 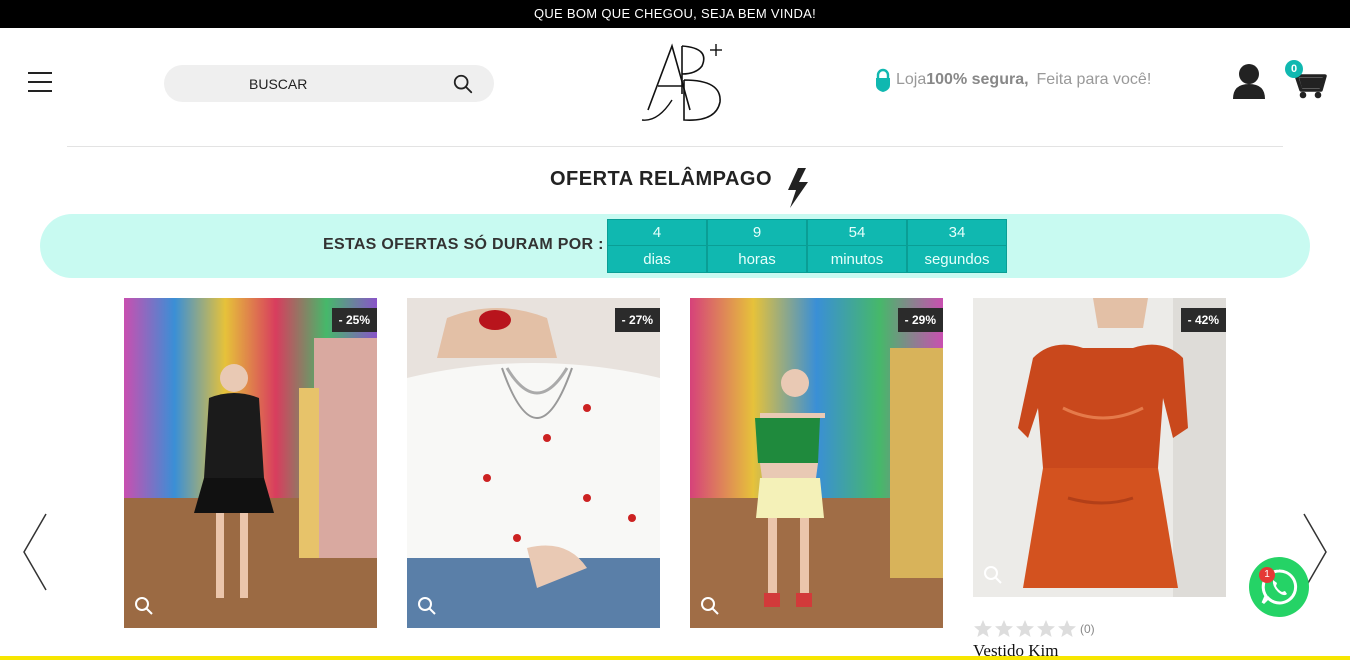 What do you see at coordinates (957, 259) in the screenshot?
I see `timer-unit: segundos` at bounding box center [957, 259].